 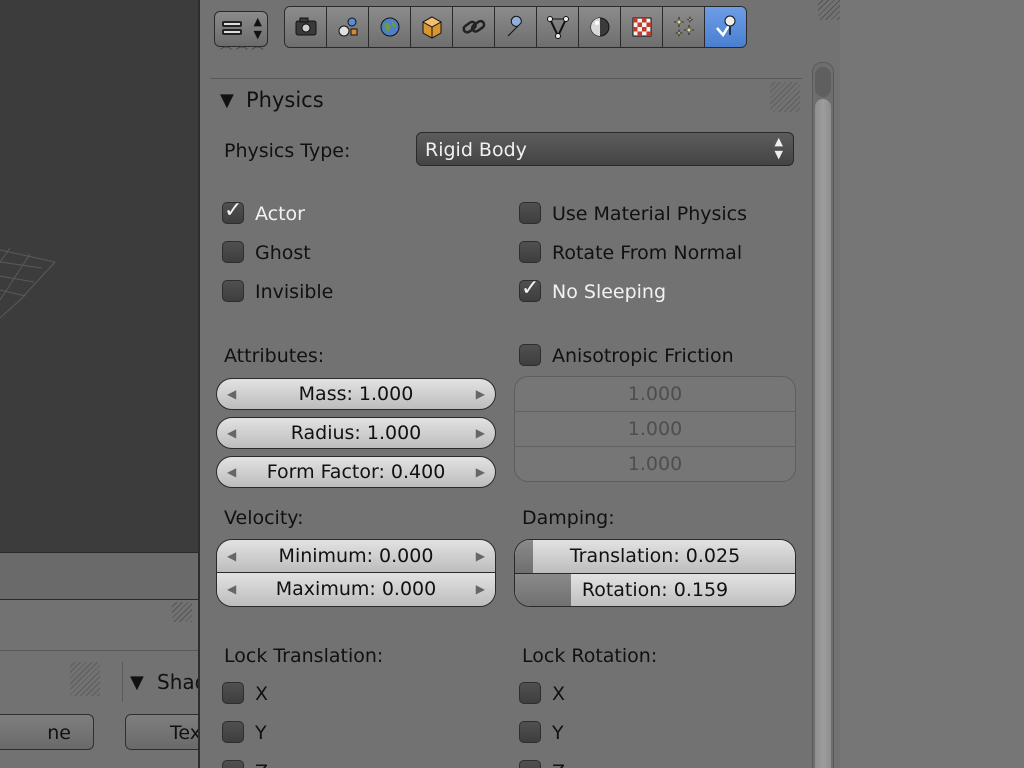 I want to click on no-sleeping-checkbox: ✓, so click(x=530, y=289).